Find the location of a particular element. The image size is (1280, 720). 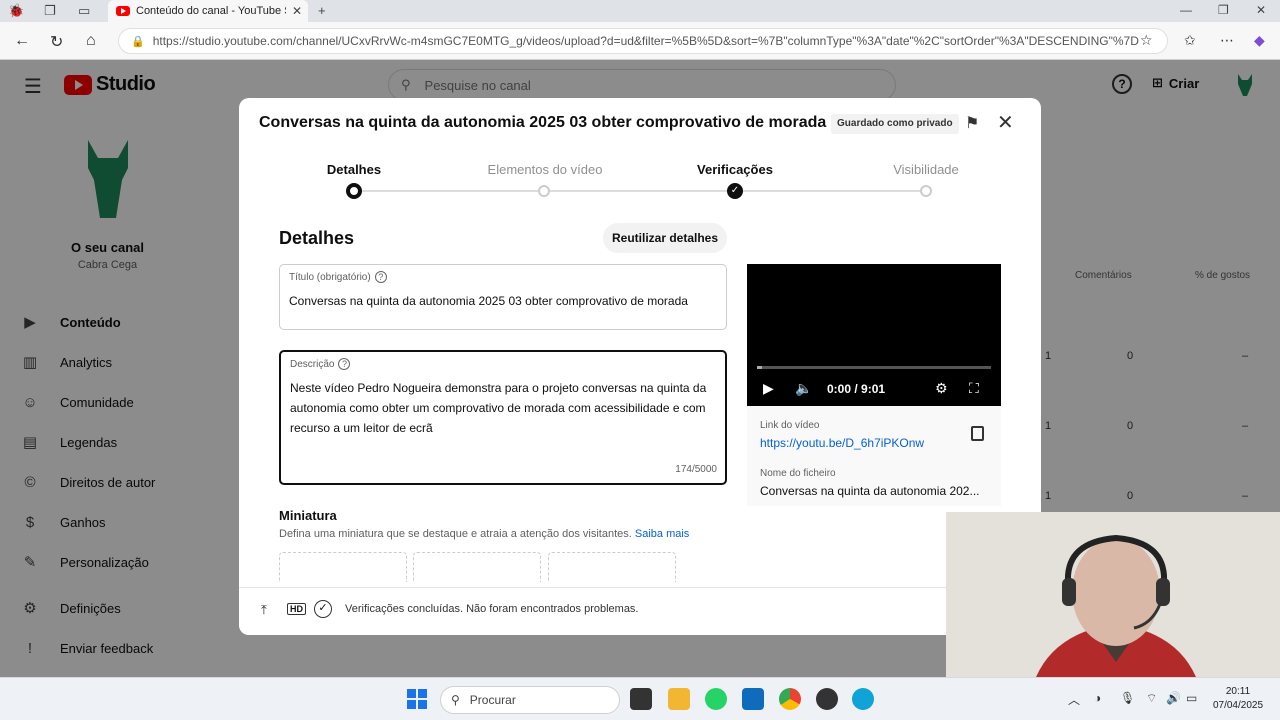

step-video-elements: Elementos do vídeo is located at coordinates (545, 169).